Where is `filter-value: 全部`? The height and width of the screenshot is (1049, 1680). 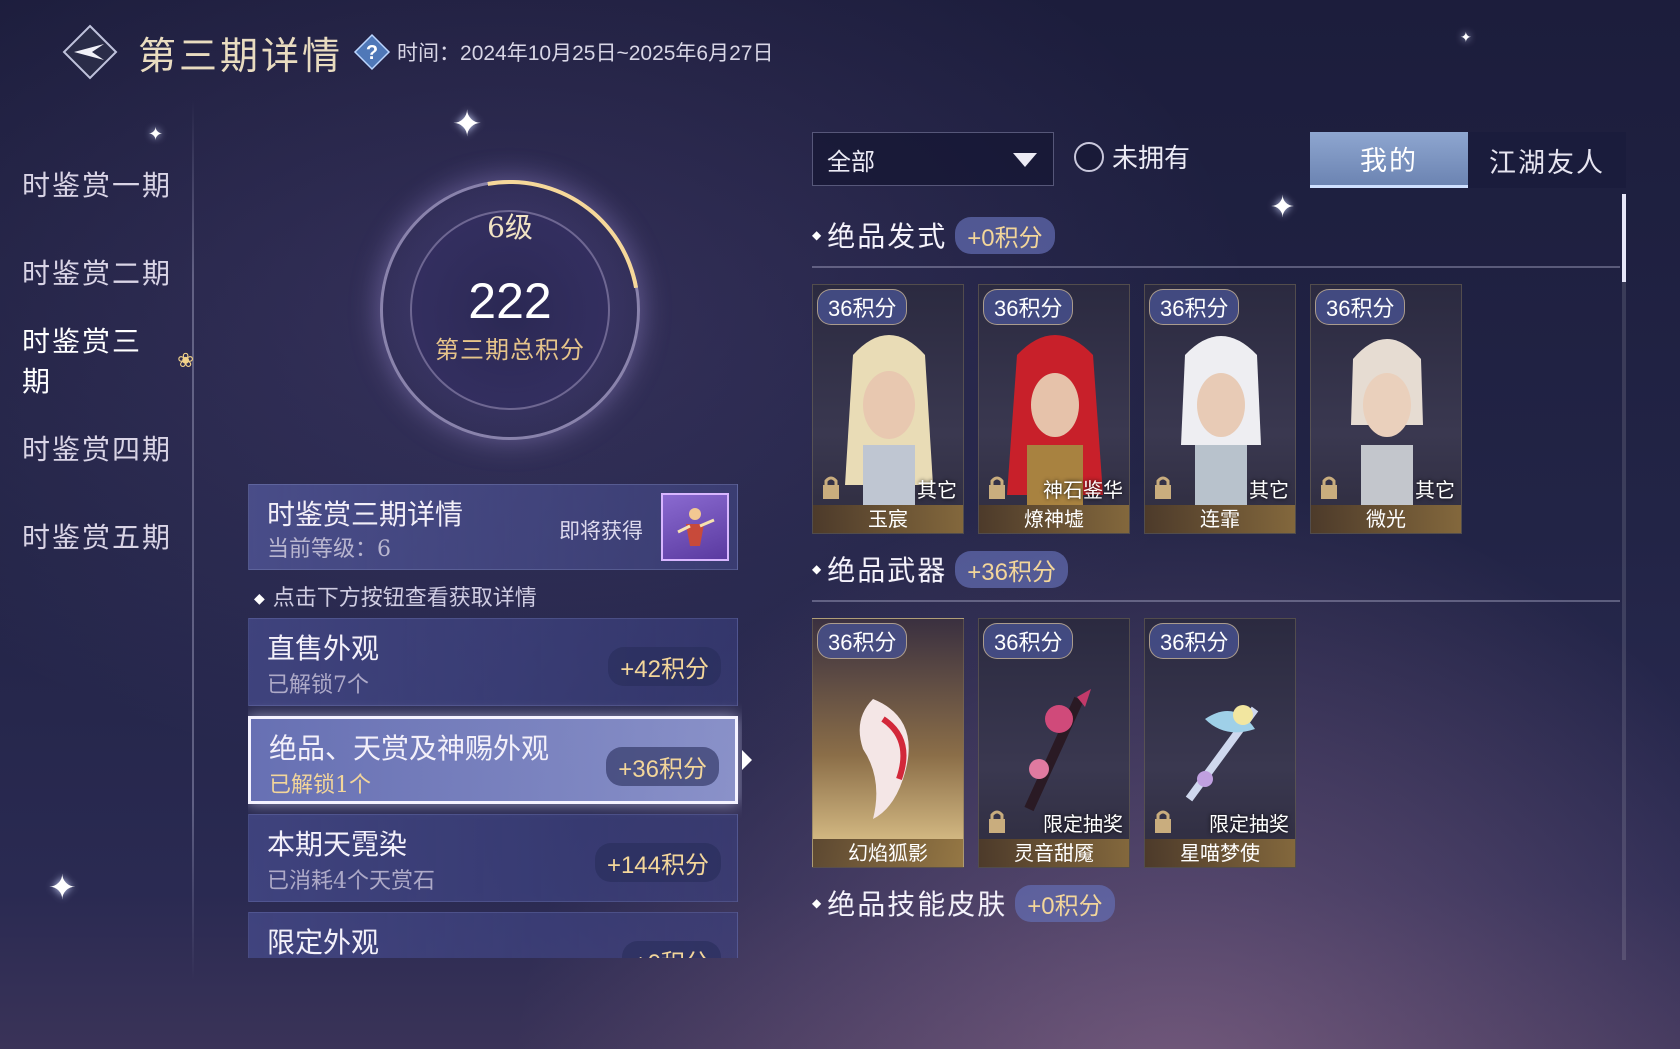
filter-value: 全部 is located at coordinates (851, 161).